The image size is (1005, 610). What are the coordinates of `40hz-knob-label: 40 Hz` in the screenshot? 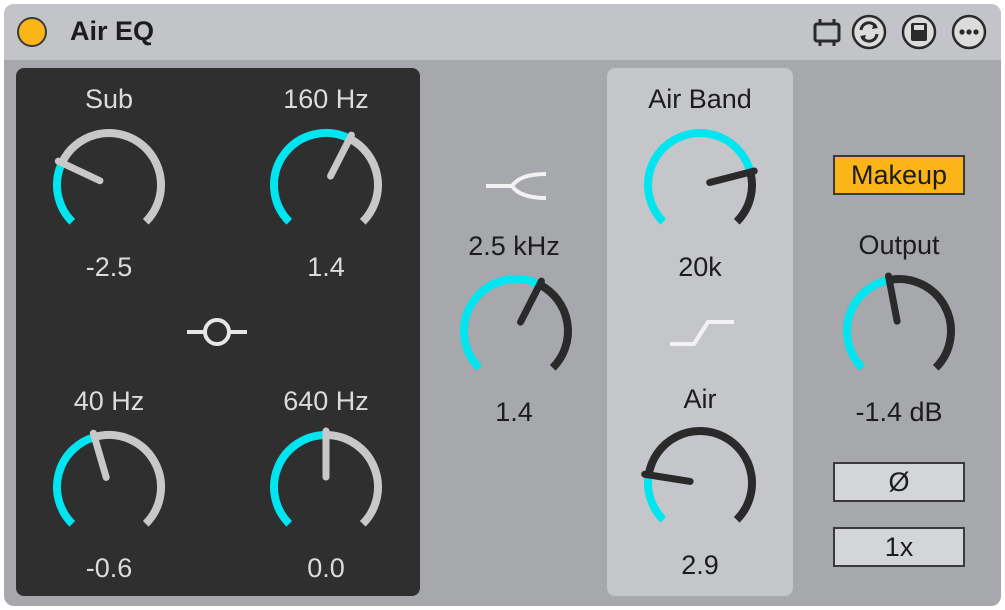 It's located at (109, 401).